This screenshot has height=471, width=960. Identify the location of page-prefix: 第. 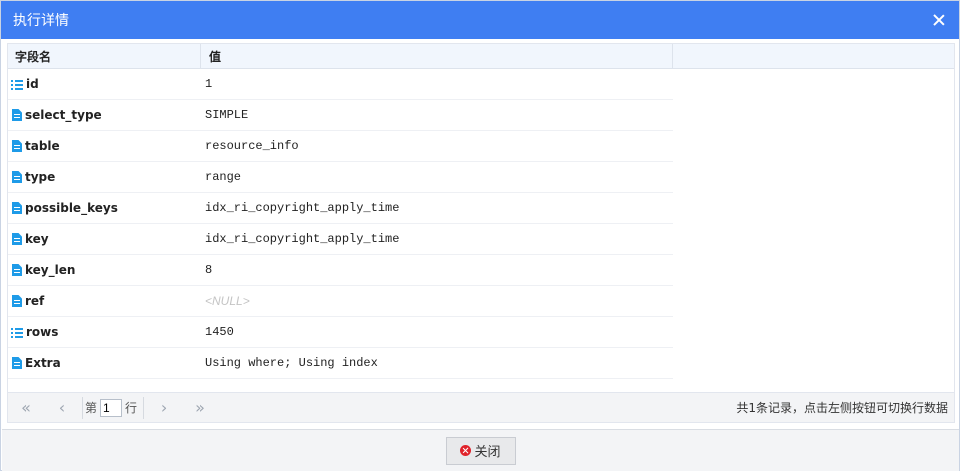
(91, 408).